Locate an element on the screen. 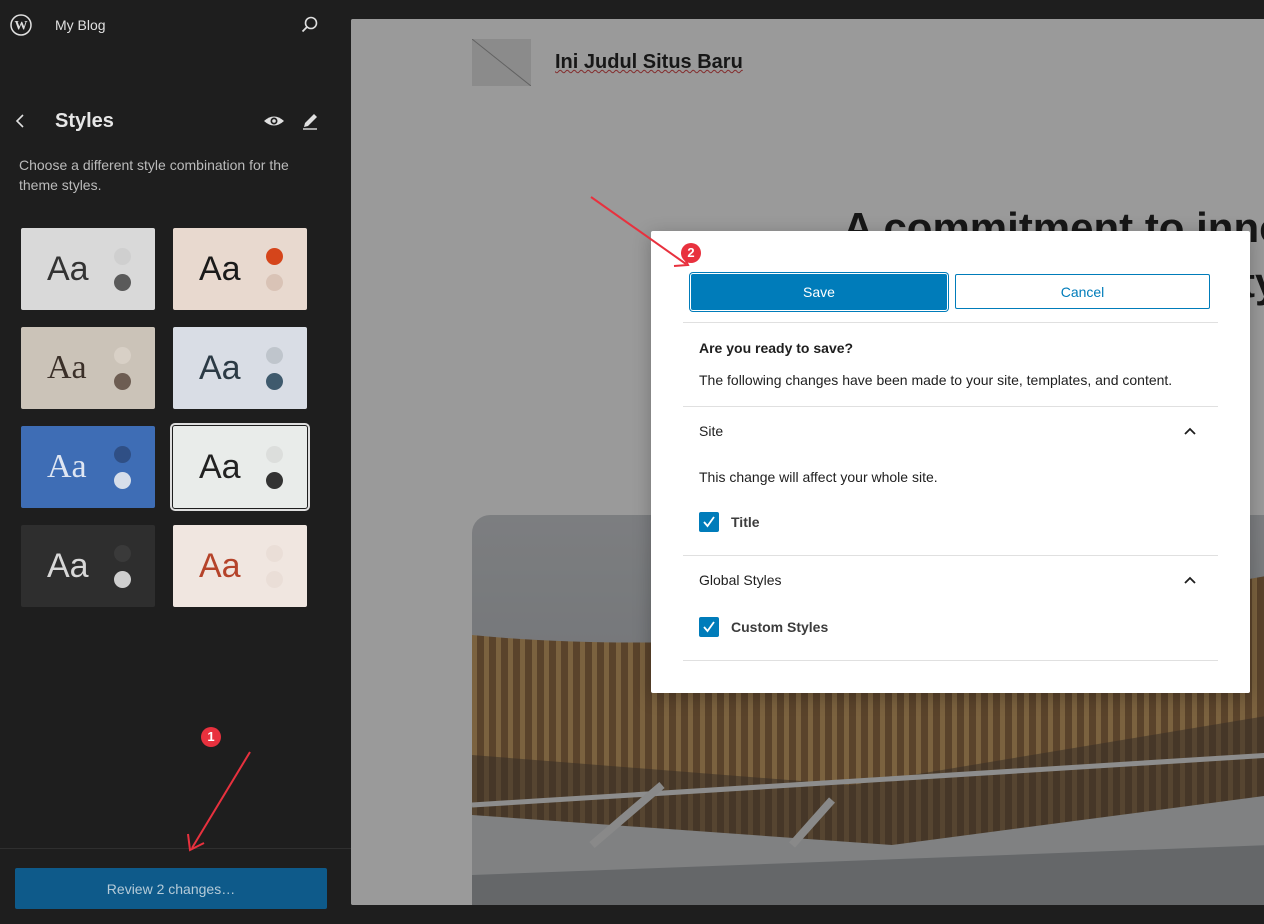 The width and height of the screenshot is (1264, 924). search-icon is located at coordinates (310, 25).